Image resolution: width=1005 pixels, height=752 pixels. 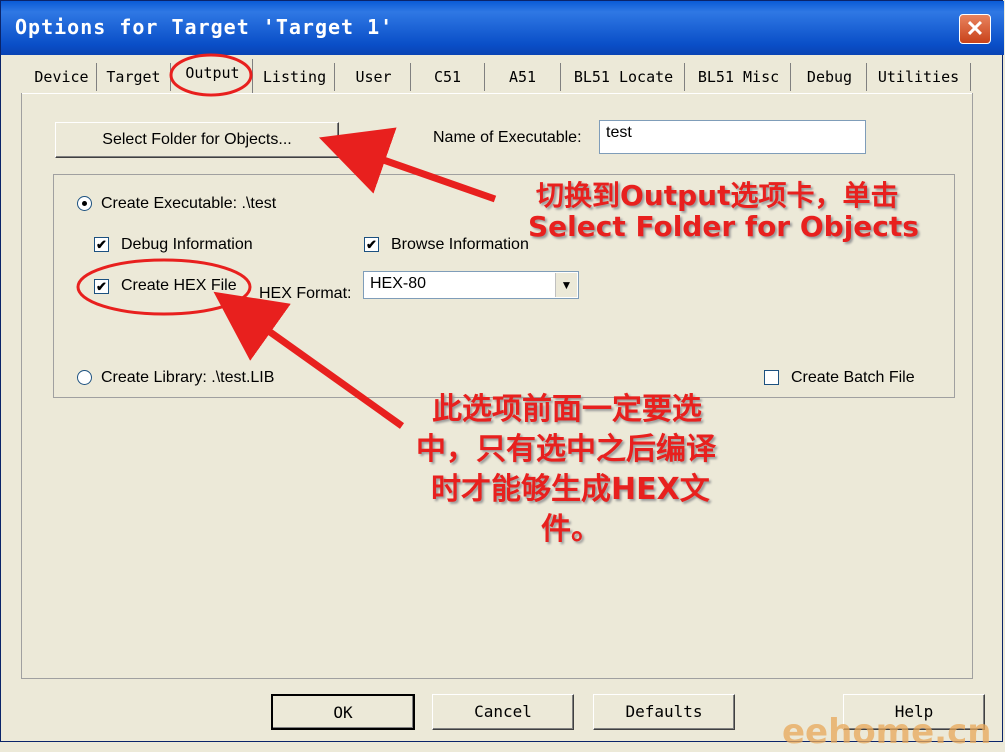 I want to click on executable-name-input: test, so click(x=732, y=137).